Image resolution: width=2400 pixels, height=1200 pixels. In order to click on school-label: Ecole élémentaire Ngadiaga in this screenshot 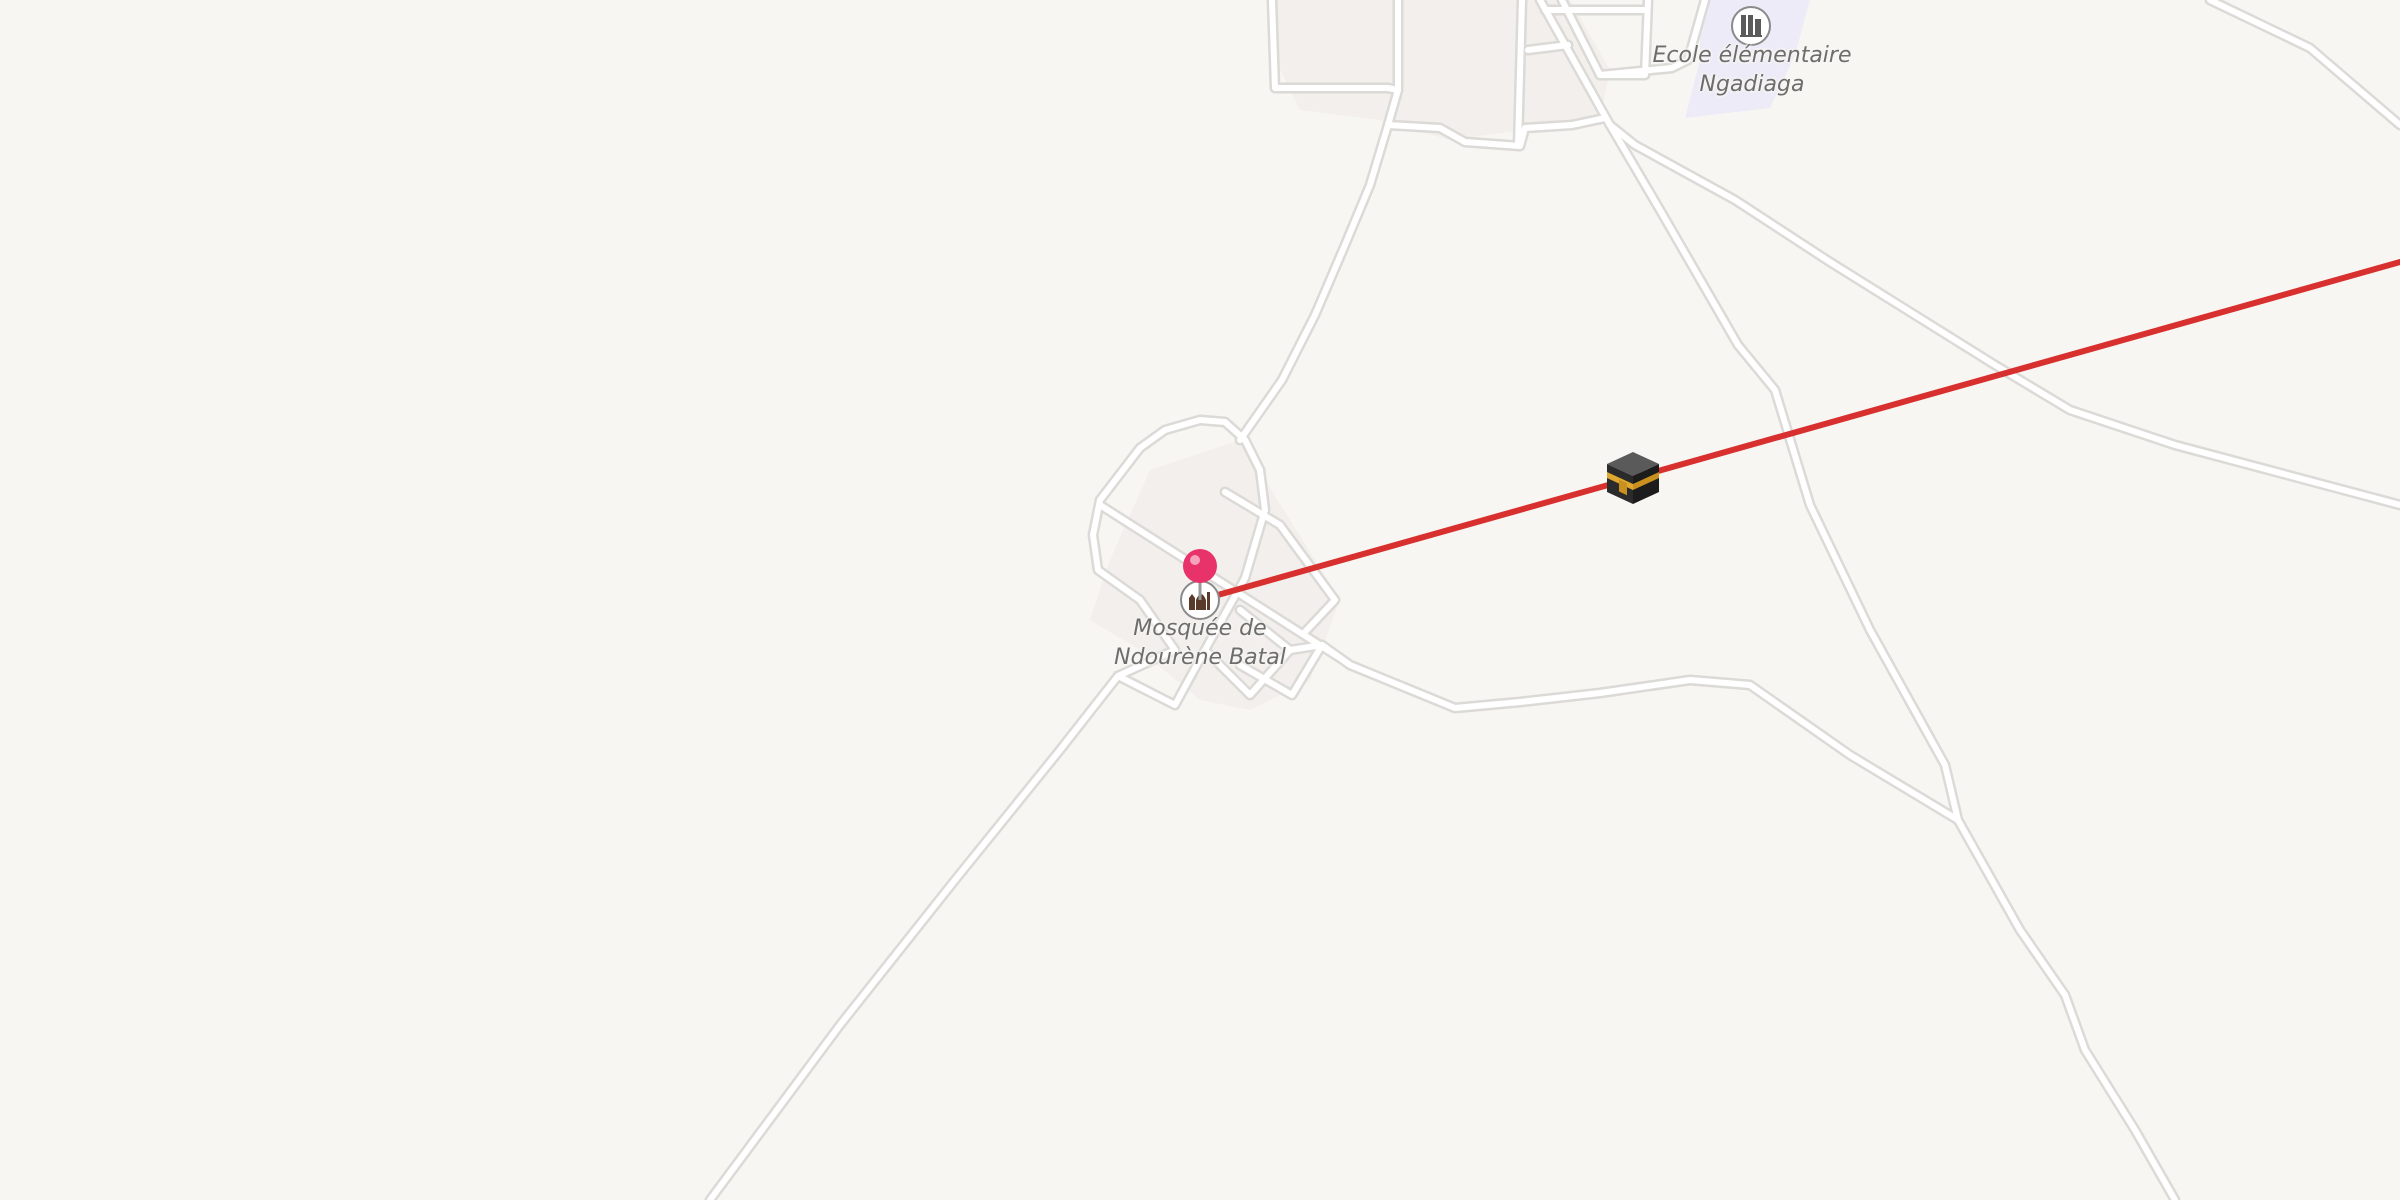, I will do `click(1752, 70)`.